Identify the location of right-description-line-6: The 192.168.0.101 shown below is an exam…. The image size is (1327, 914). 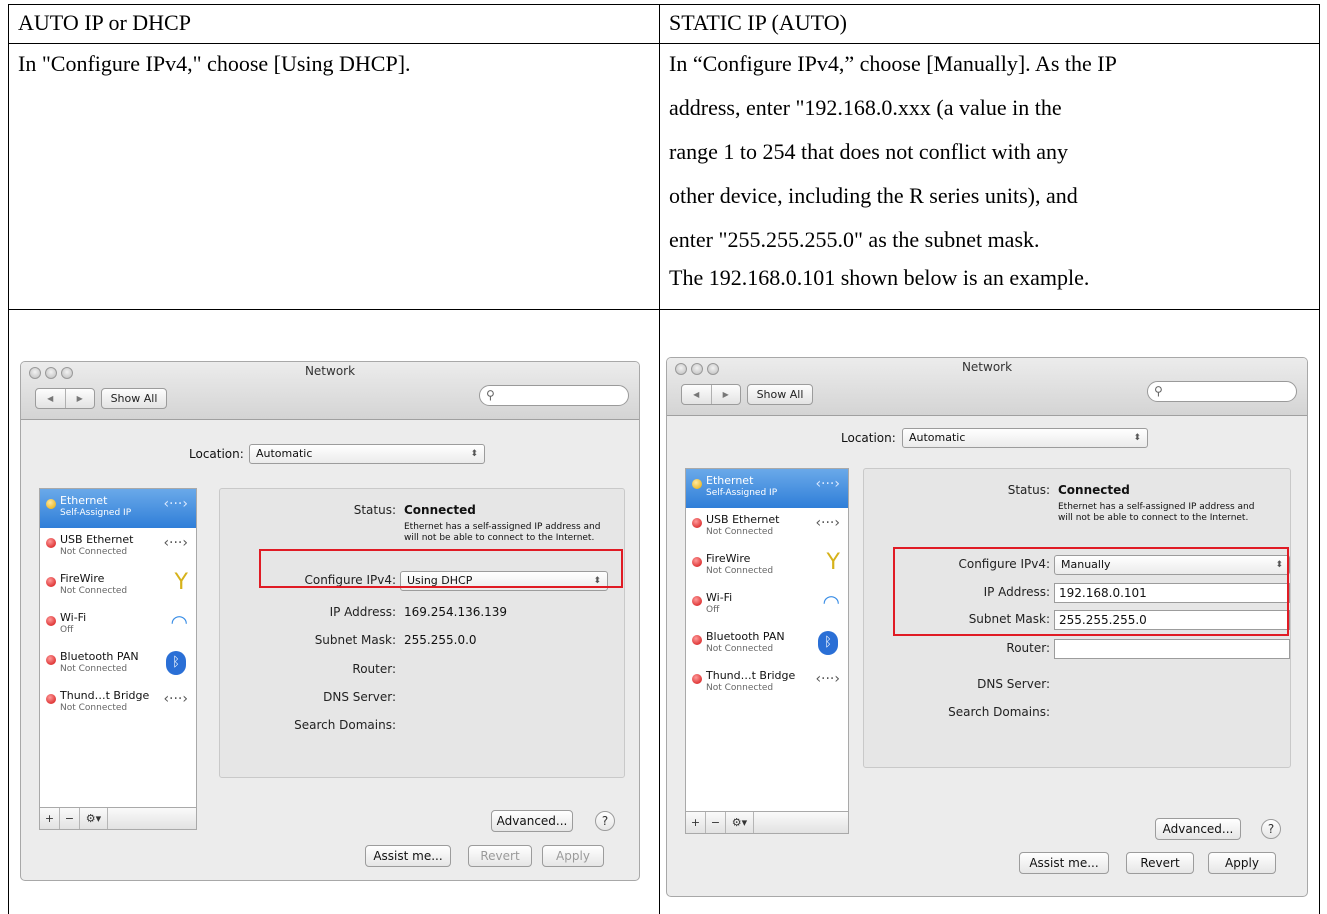
(879, 277).